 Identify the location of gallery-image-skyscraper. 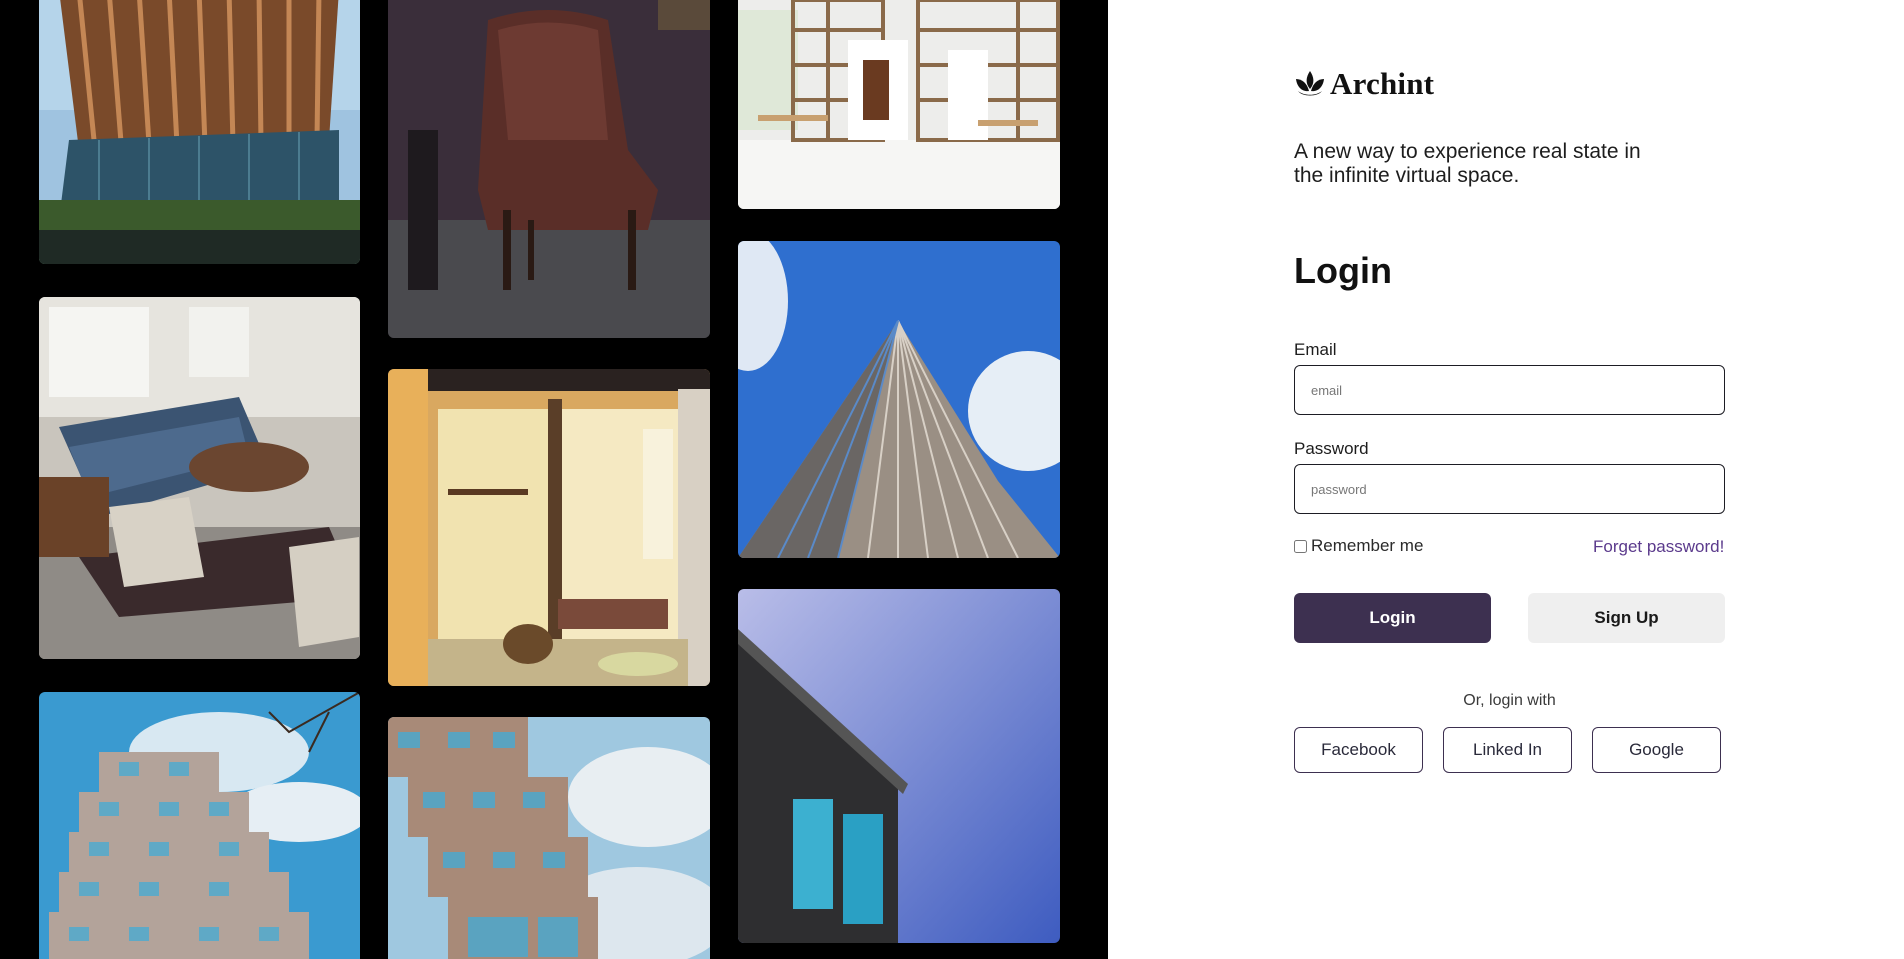
(899, 399).